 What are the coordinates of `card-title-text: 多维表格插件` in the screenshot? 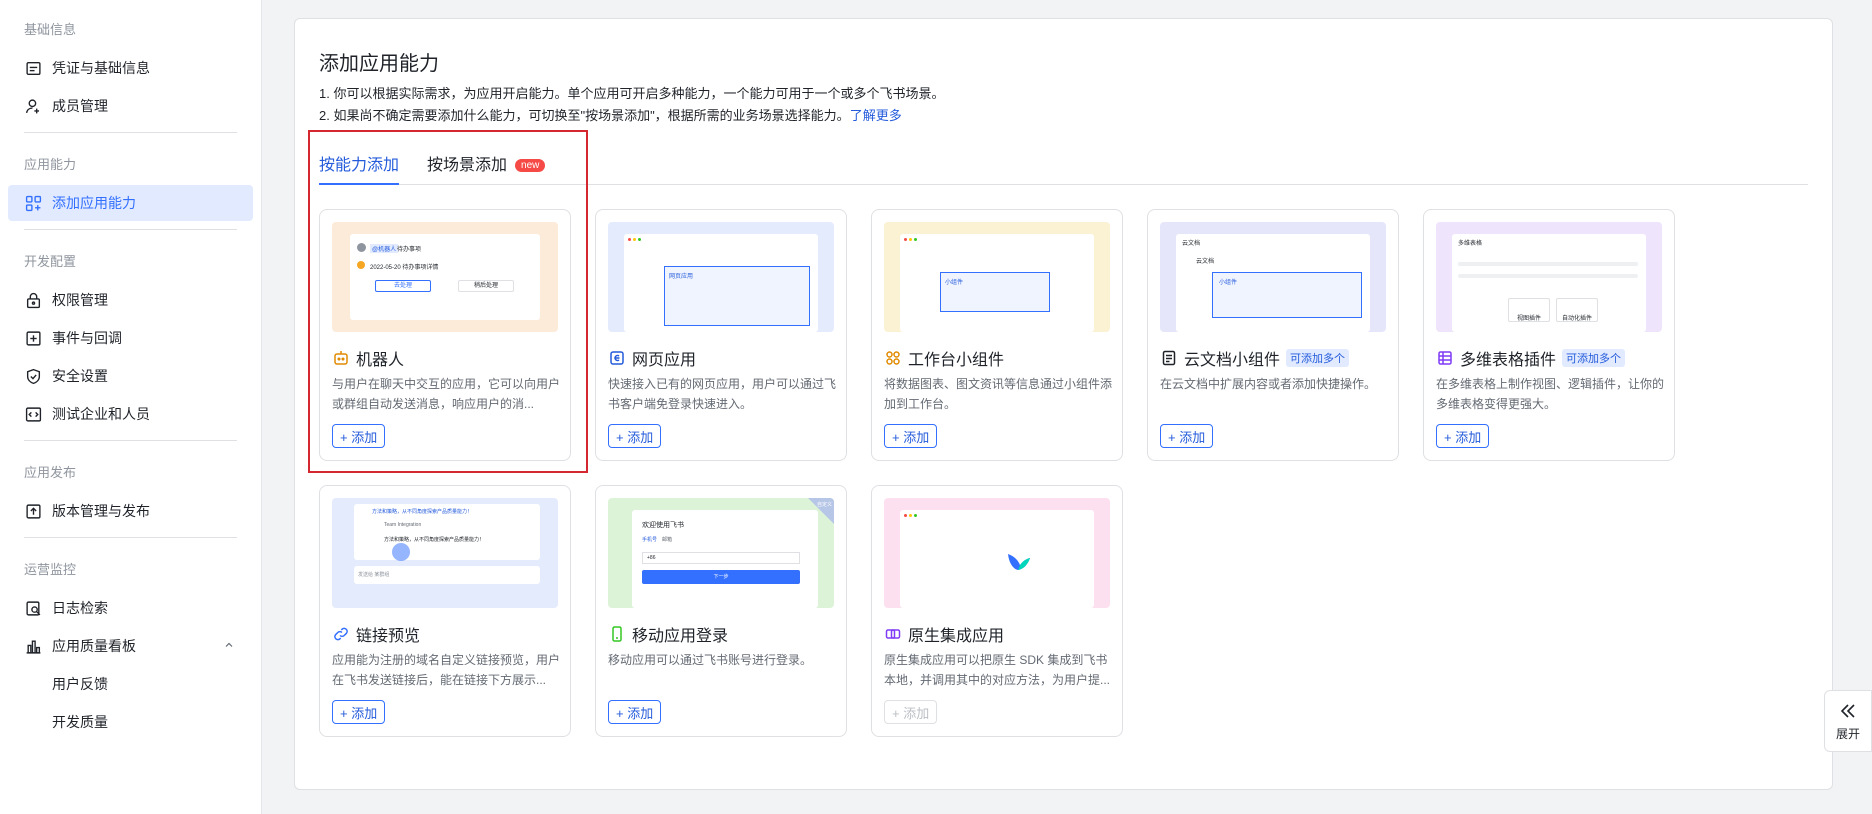 It's located at (1508, 360).